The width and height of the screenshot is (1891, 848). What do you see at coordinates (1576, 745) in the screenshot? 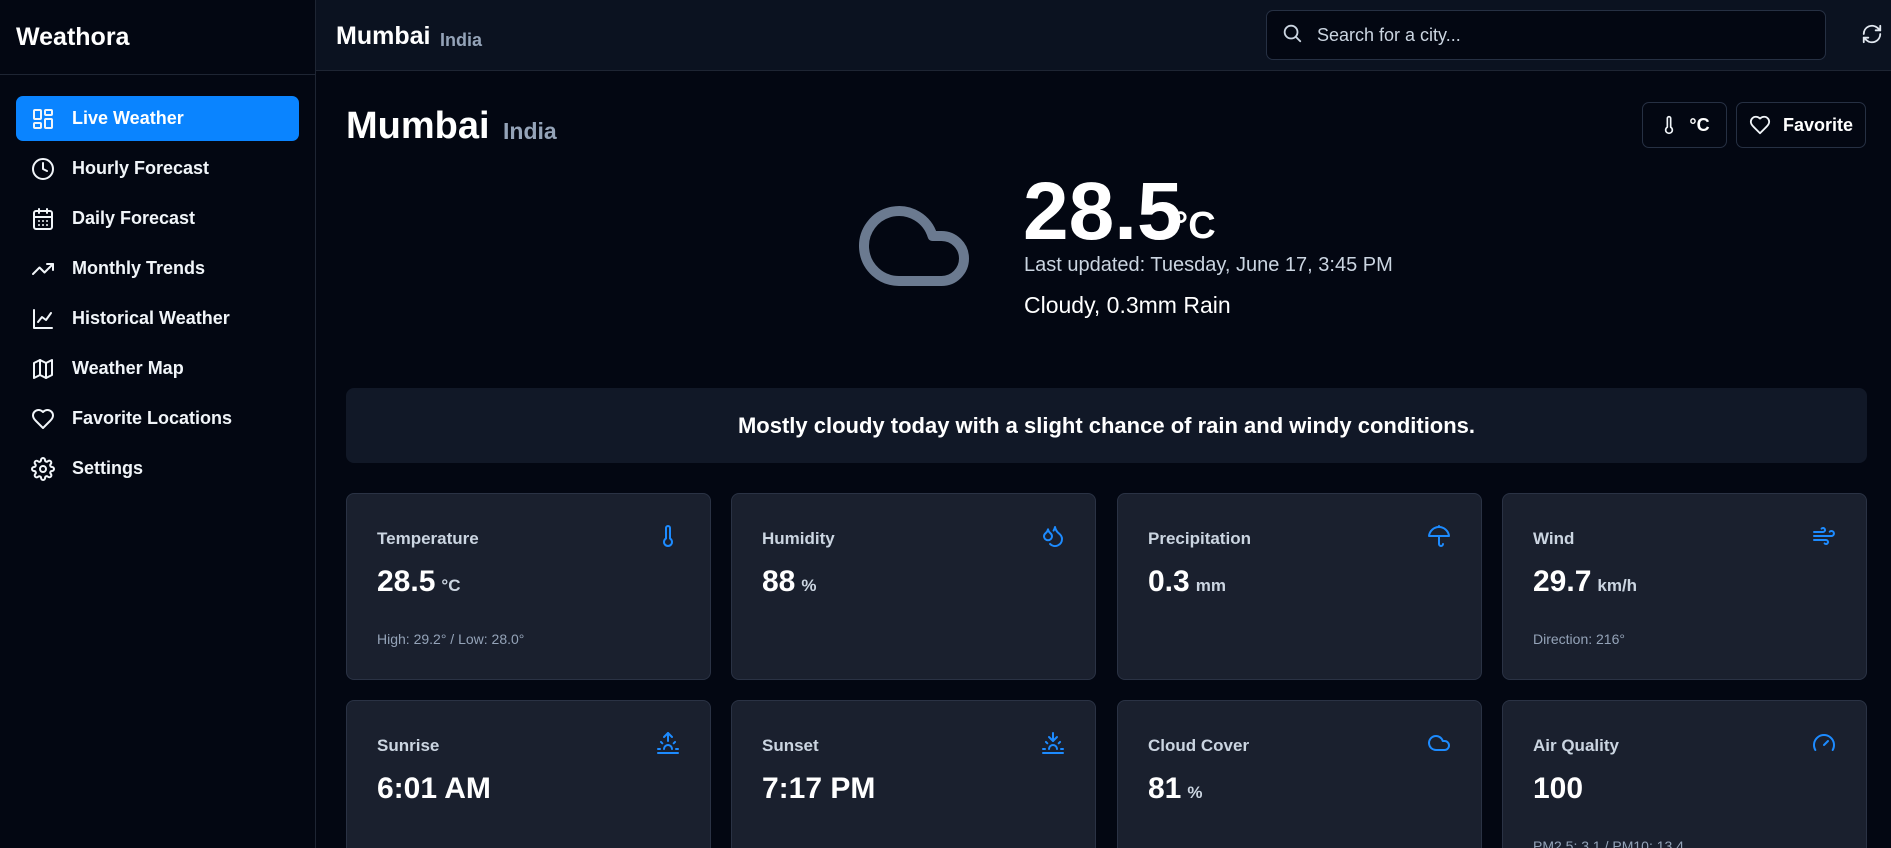
I see `card-label: Air Quality` at bounding box center [1576, 745].